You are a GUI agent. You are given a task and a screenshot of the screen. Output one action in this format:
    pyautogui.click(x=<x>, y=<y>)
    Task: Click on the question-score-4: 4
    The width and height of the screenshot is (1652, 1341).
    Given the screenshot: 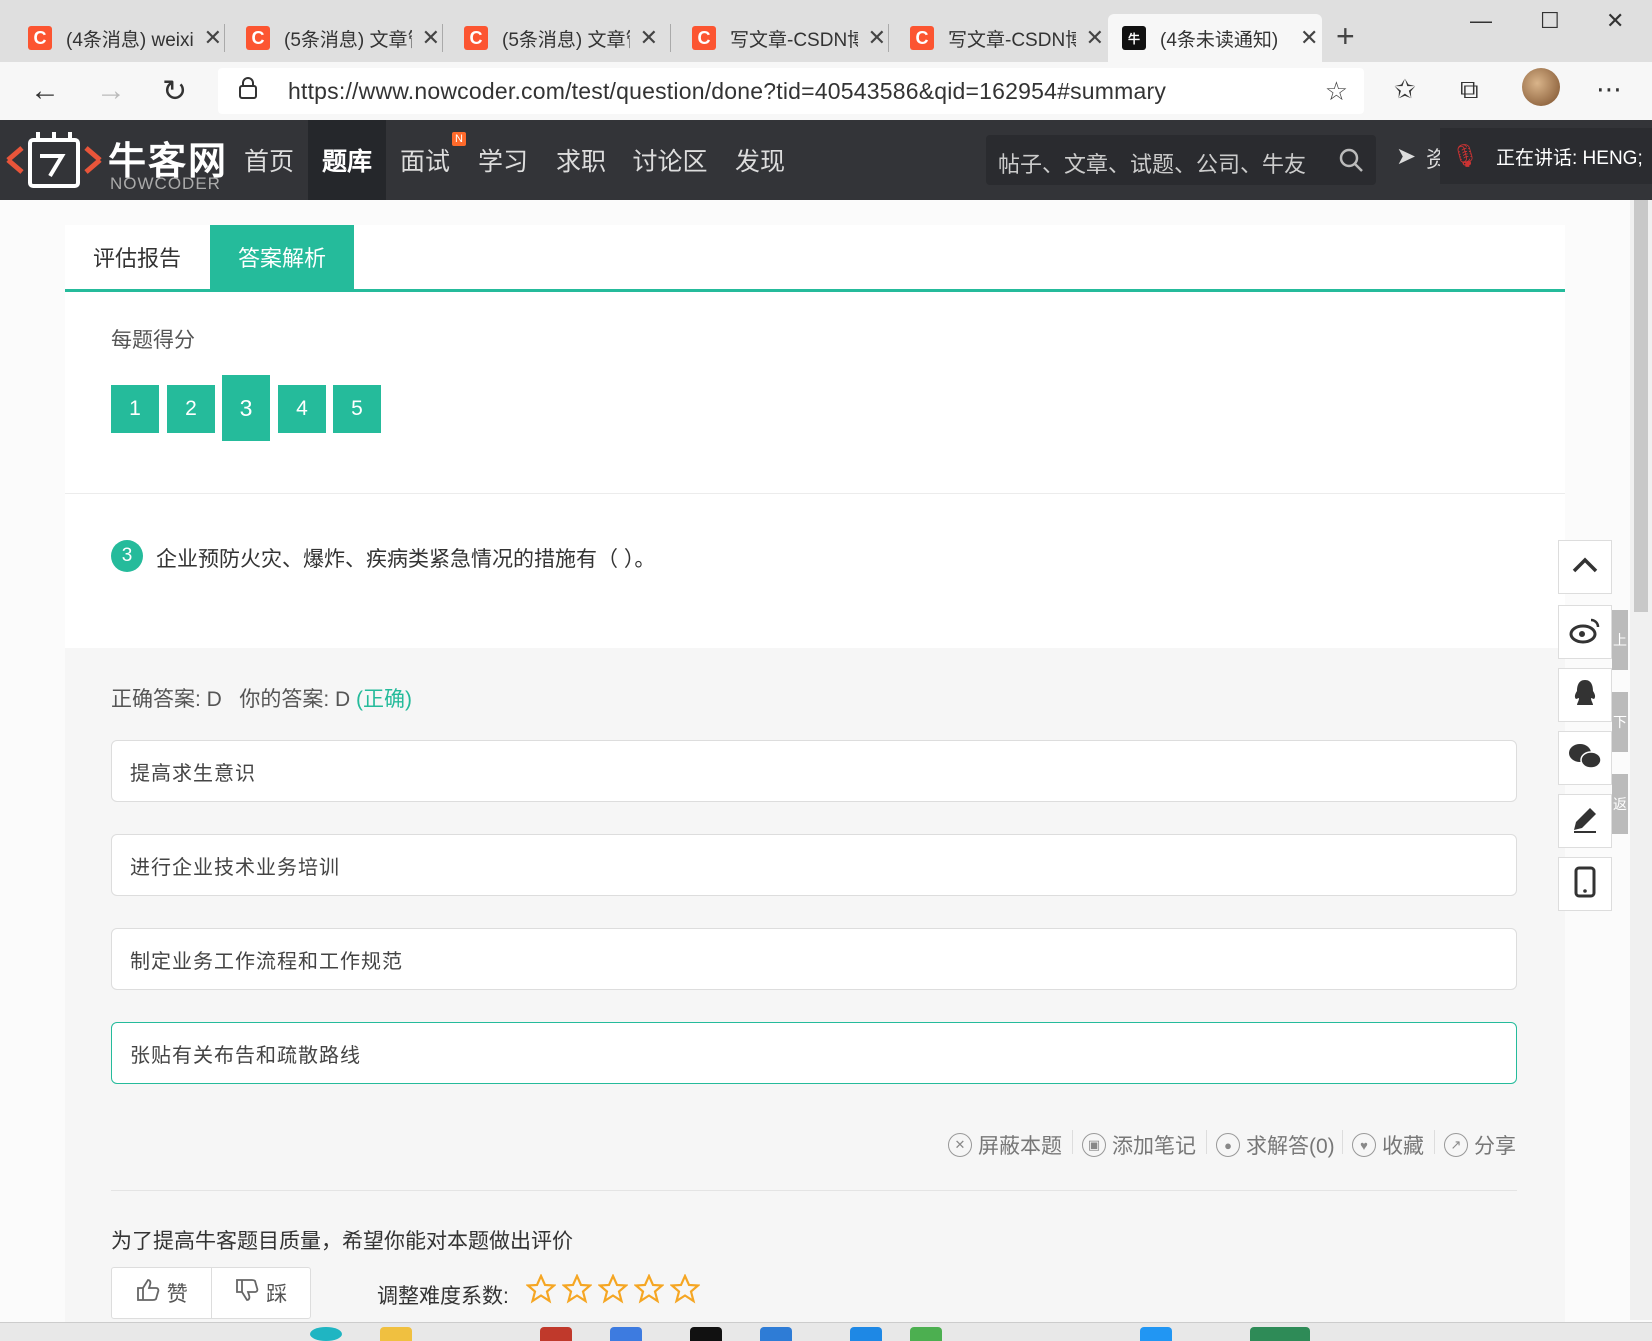 What is the action you would take?
    pyautogui.click(x=302, y=409)
    